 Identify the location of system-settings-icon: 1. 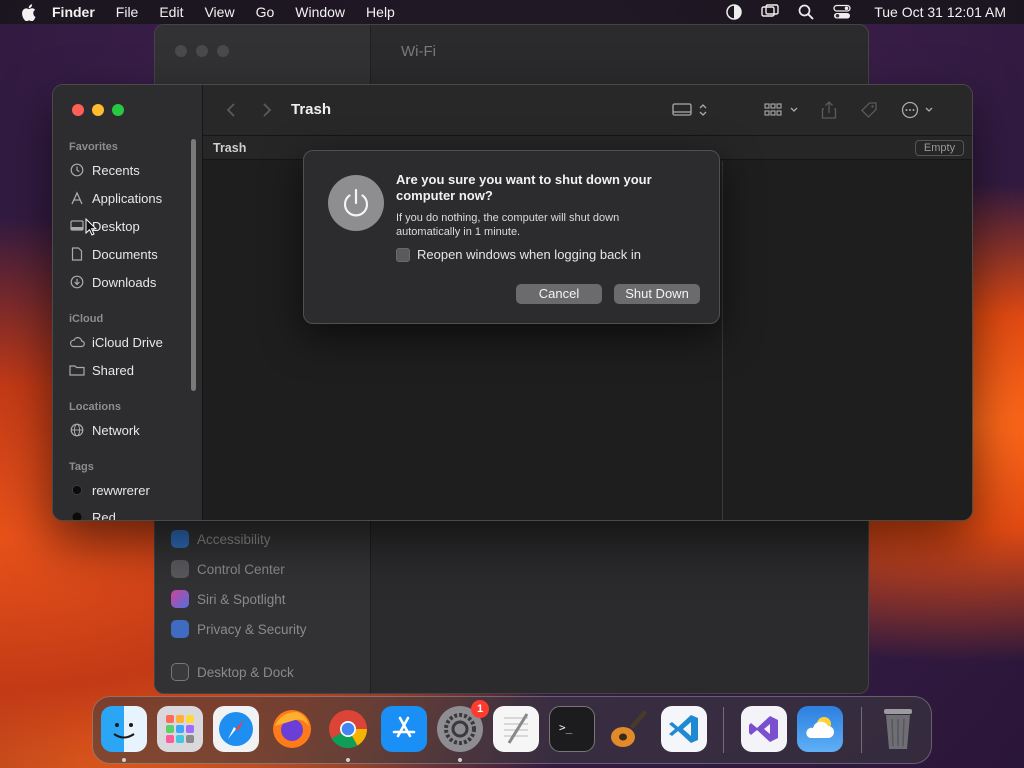
(463, 726).